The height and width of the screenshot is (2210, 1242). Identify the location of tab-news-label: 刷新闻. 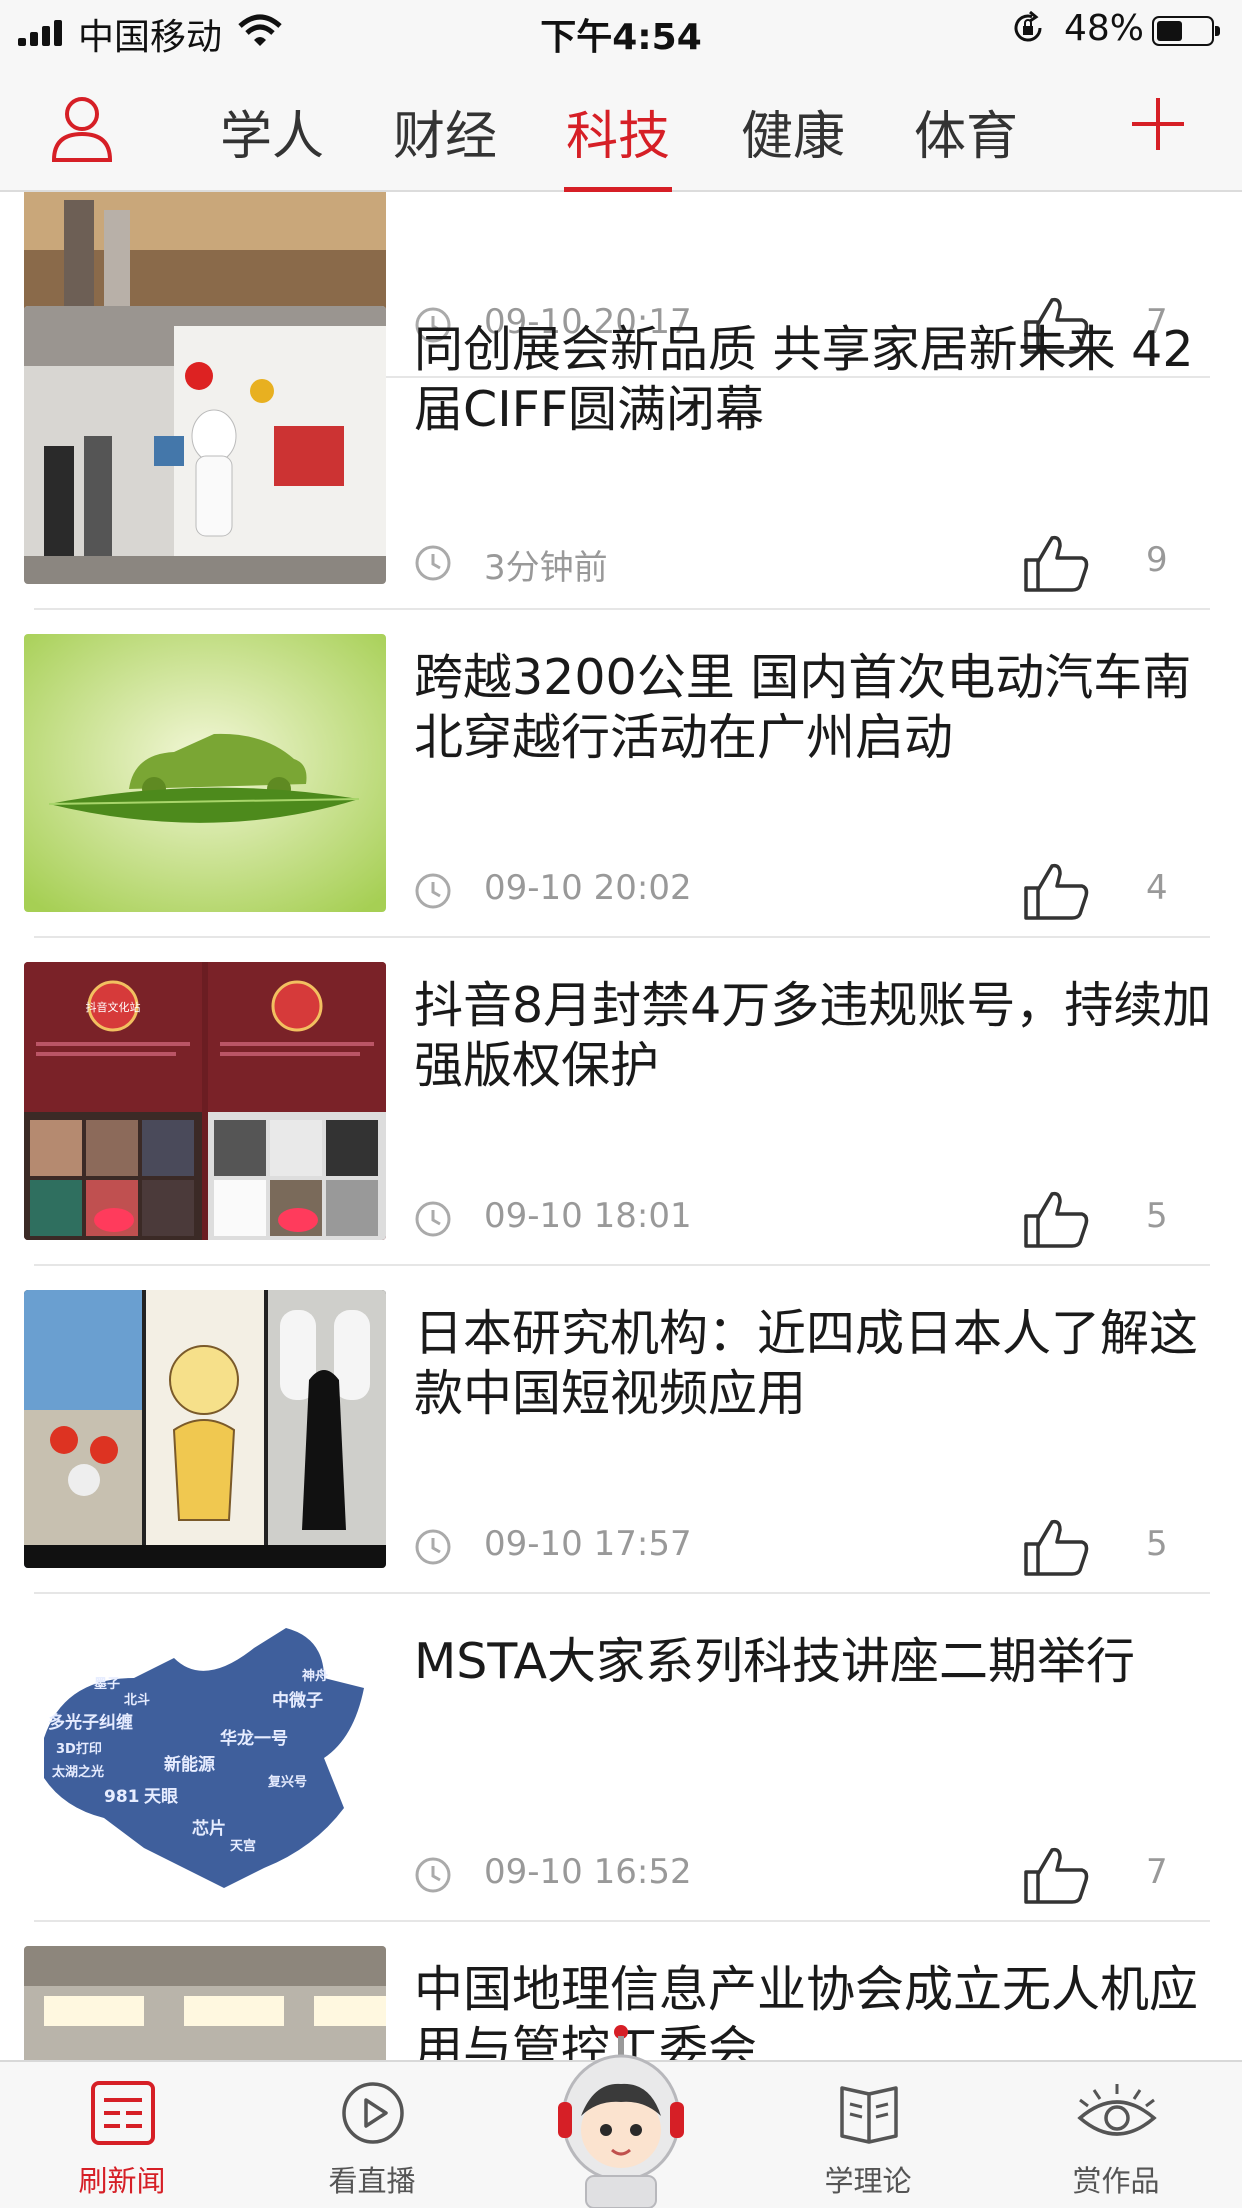
(122, 2181).